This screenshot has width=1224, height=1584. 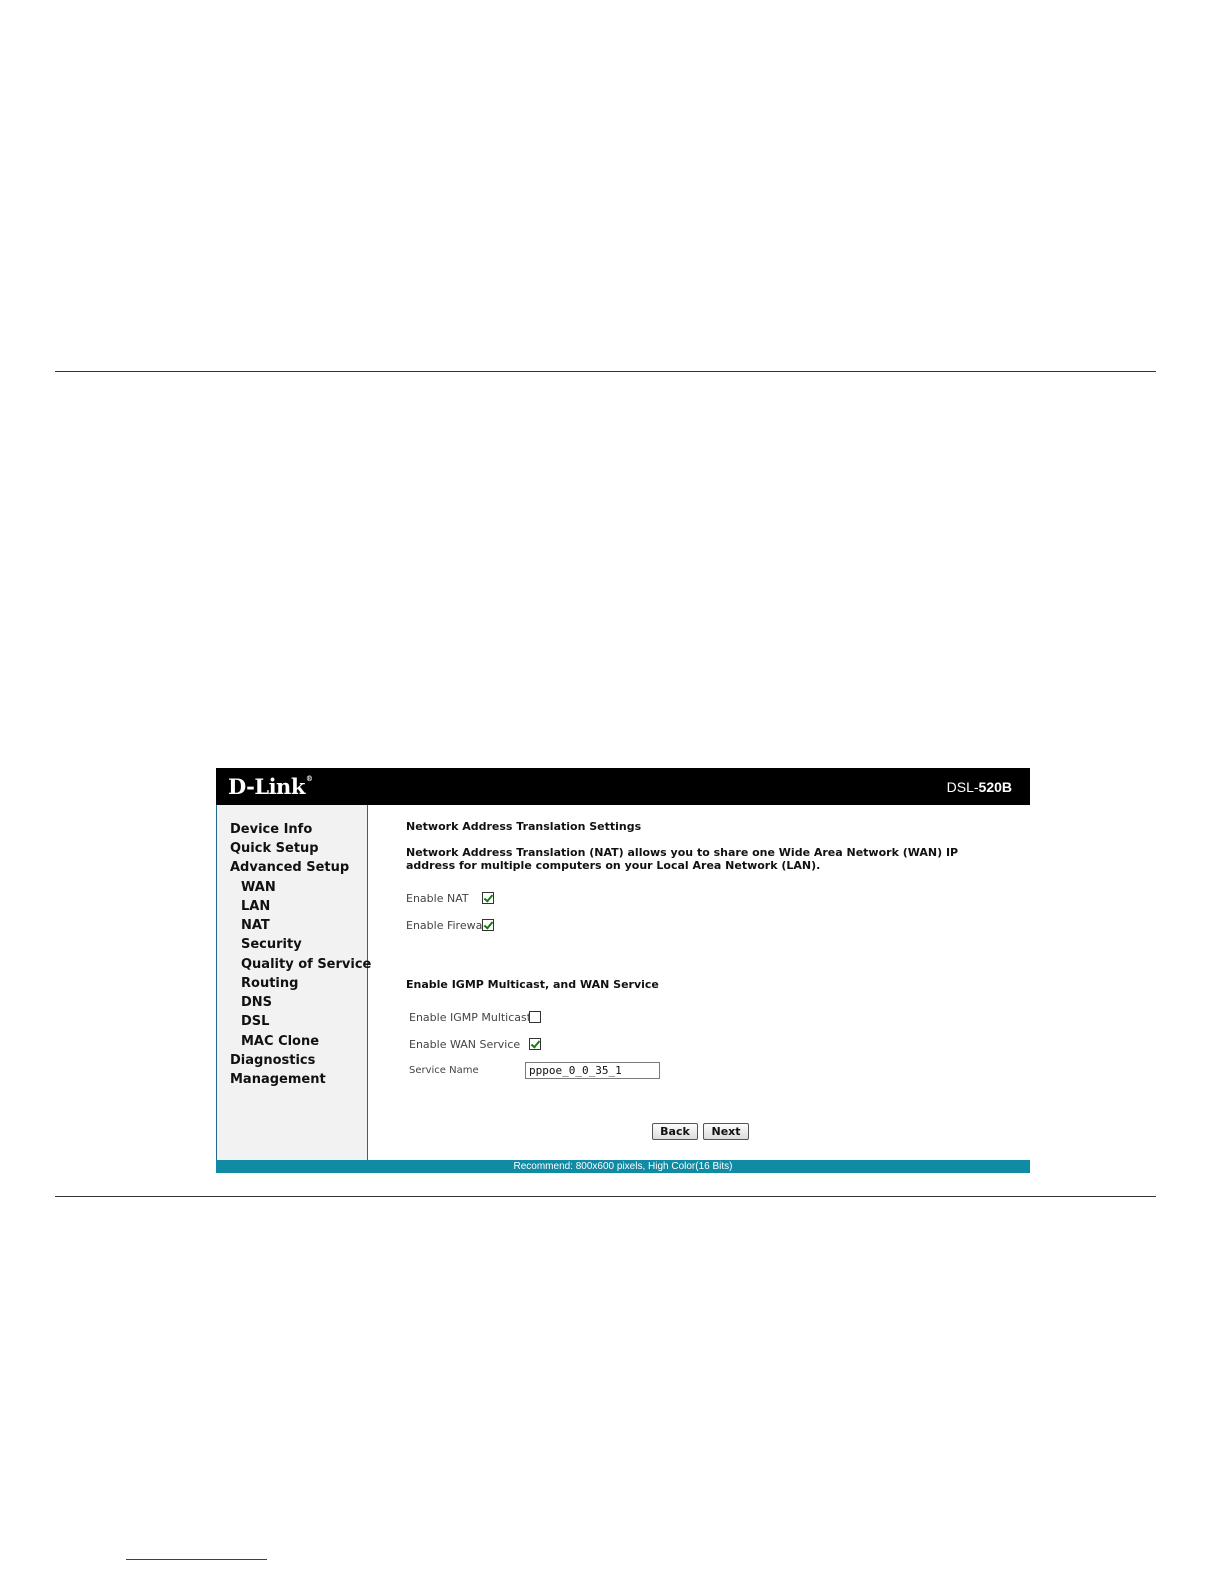 What do you see at coordinates (470, 1017) in the screenshot?
I see `igmp-multicast-label: Enable IGMP Multicast` at bounding box center [470, 1017].